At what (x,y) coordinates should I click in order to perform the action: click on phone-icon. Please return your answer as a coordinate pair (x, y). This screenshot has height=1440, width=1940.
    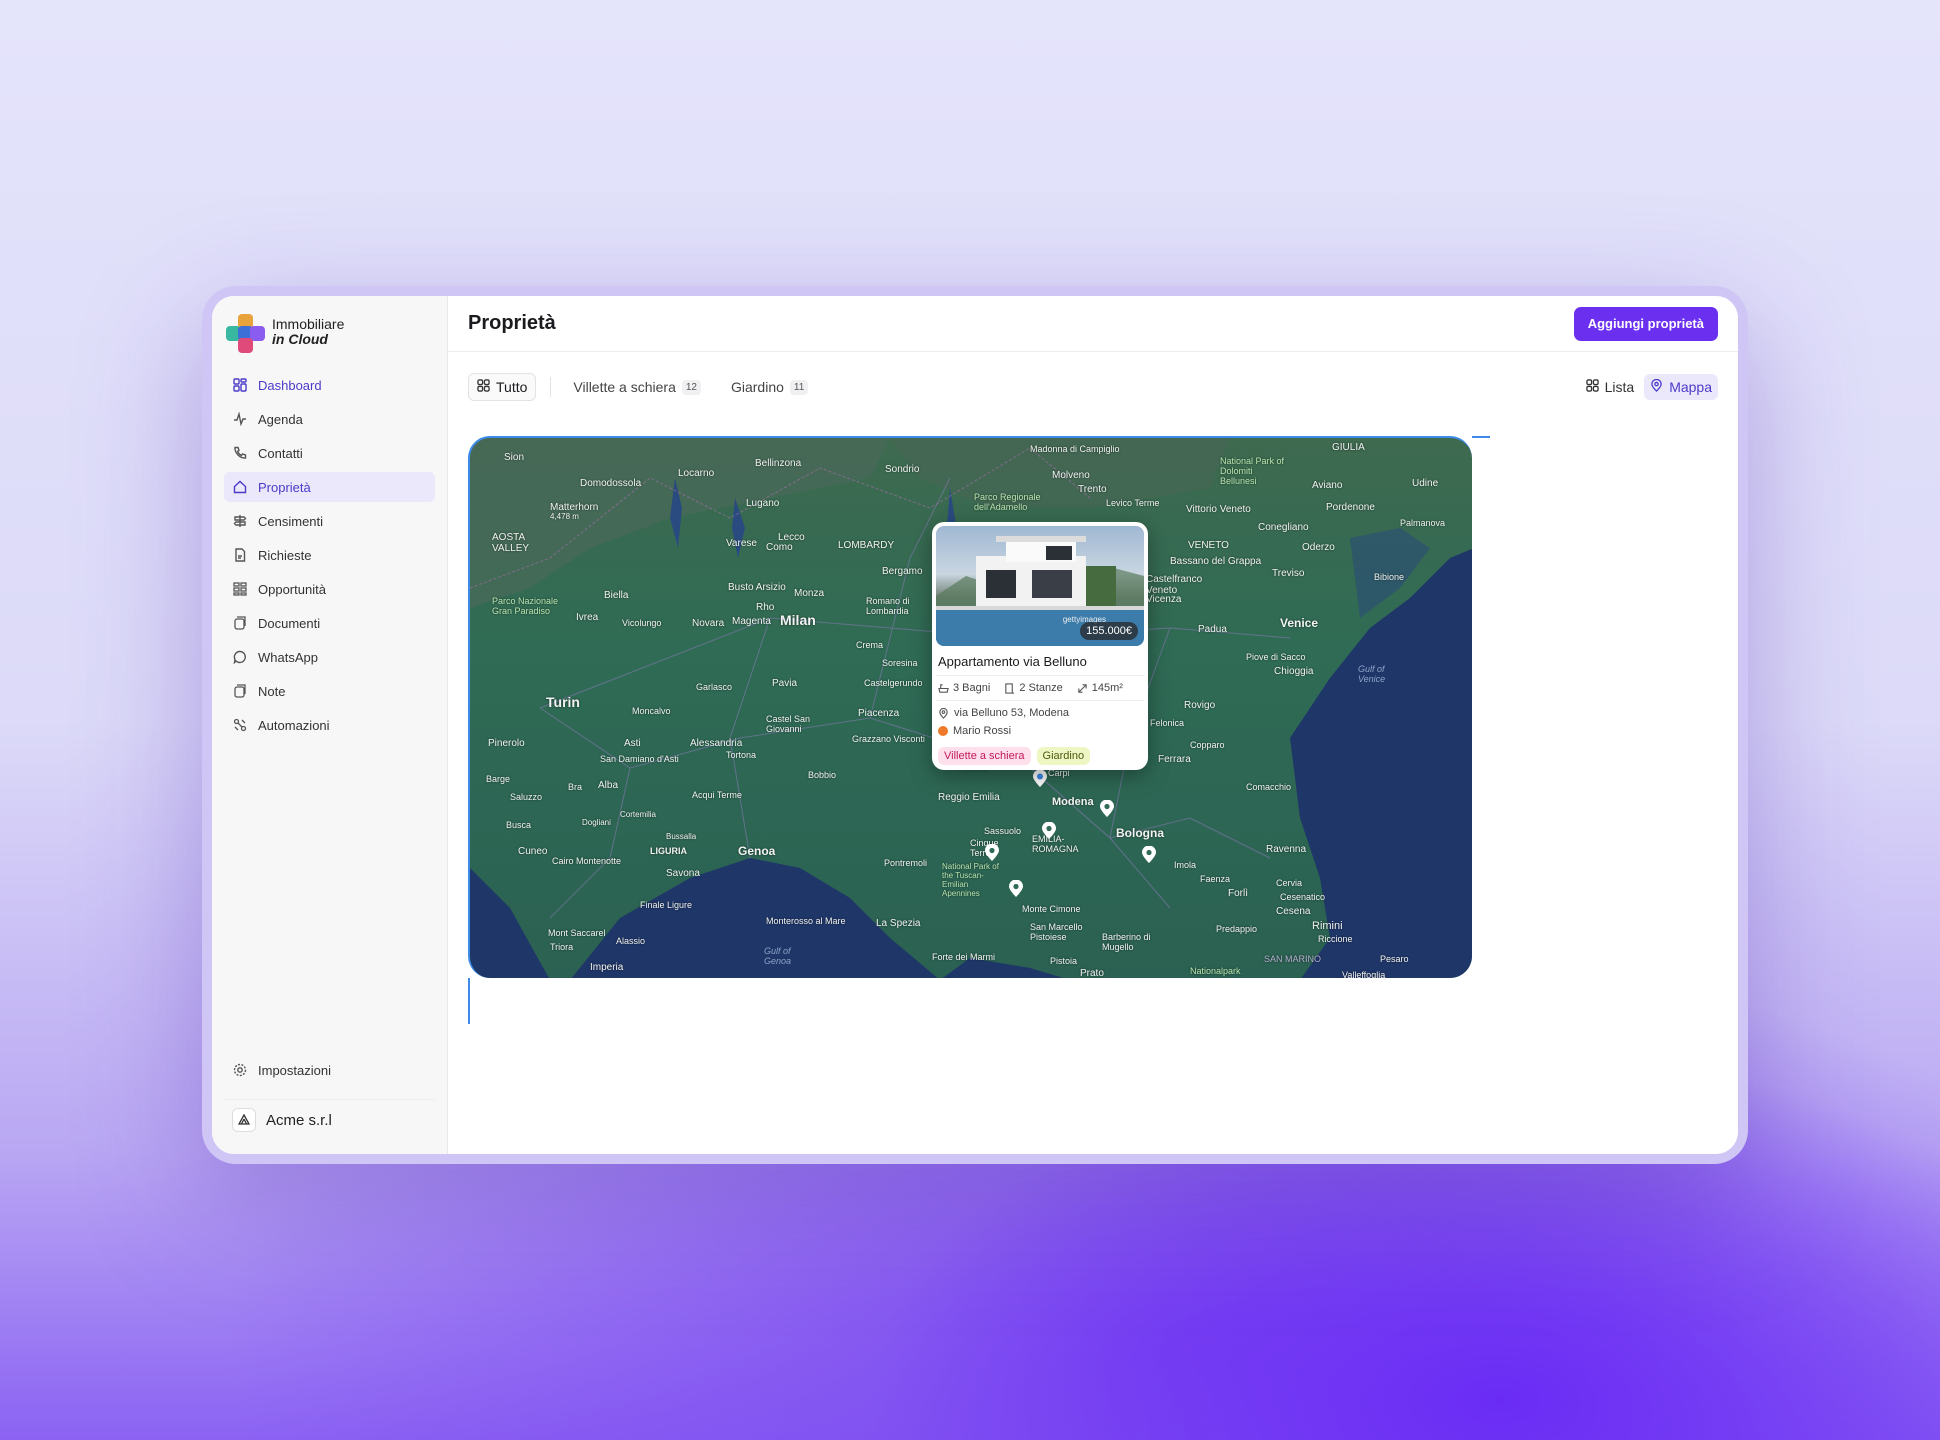
    Looking at the image, I should click on (240, 453).